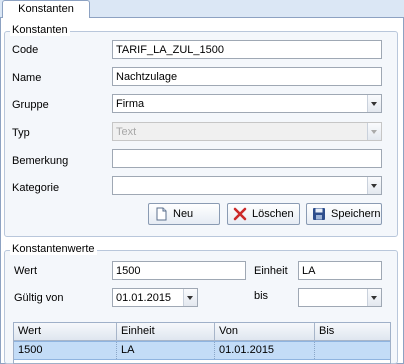  I want to click on einheit-label: Einheit, so click(271, 271).